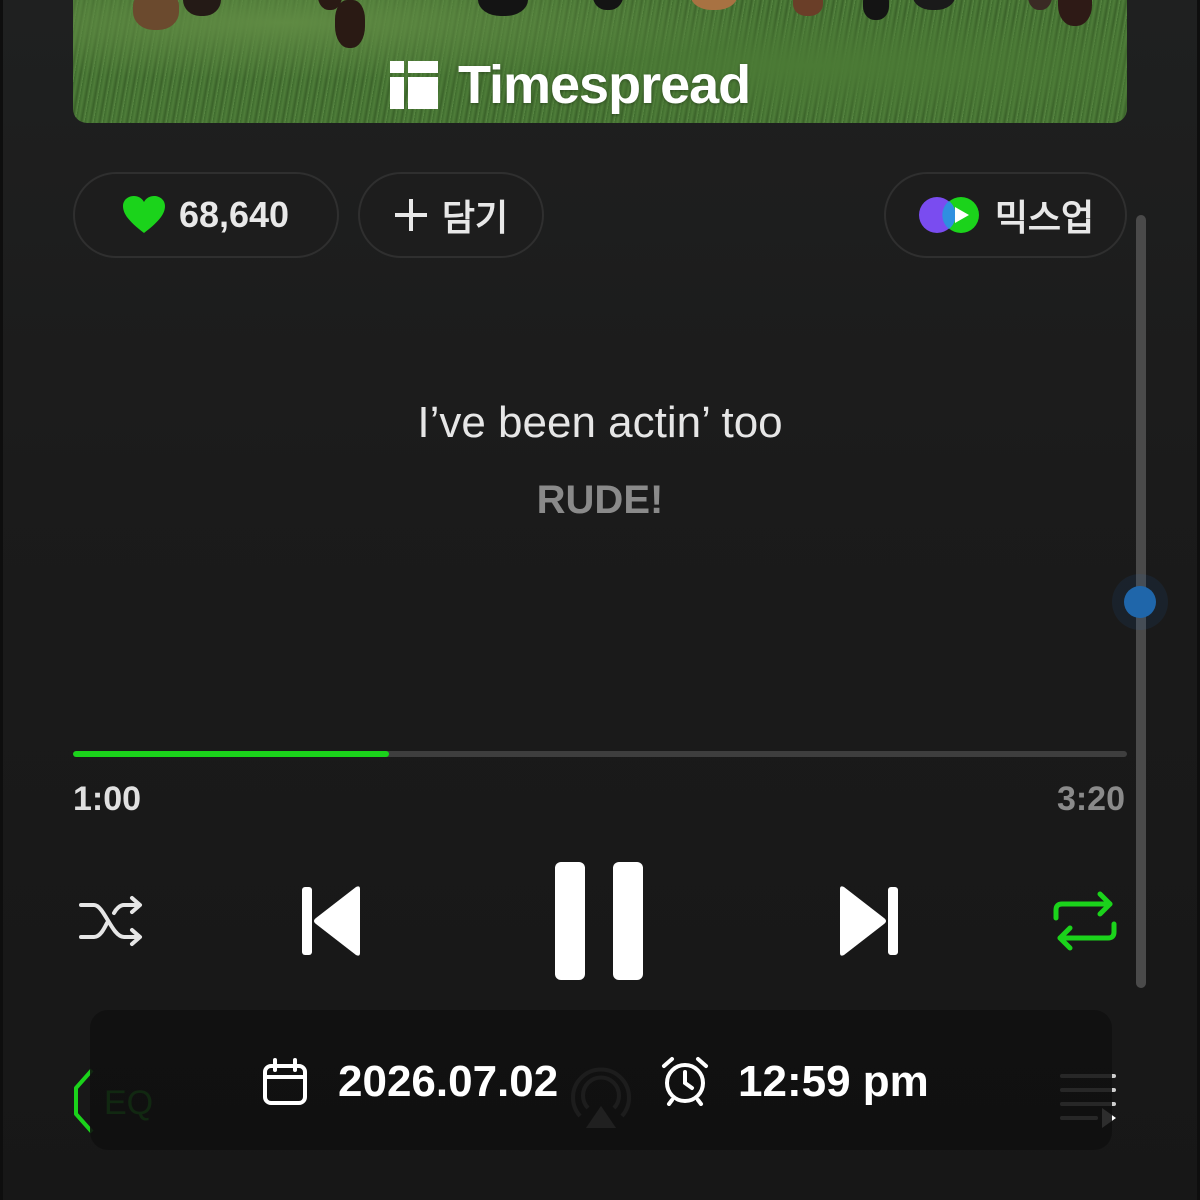  What do you see at coordinates (107, 799) in the screenshot?
I see `elapsed-time: 1:00` at bounding box center [107, 799].